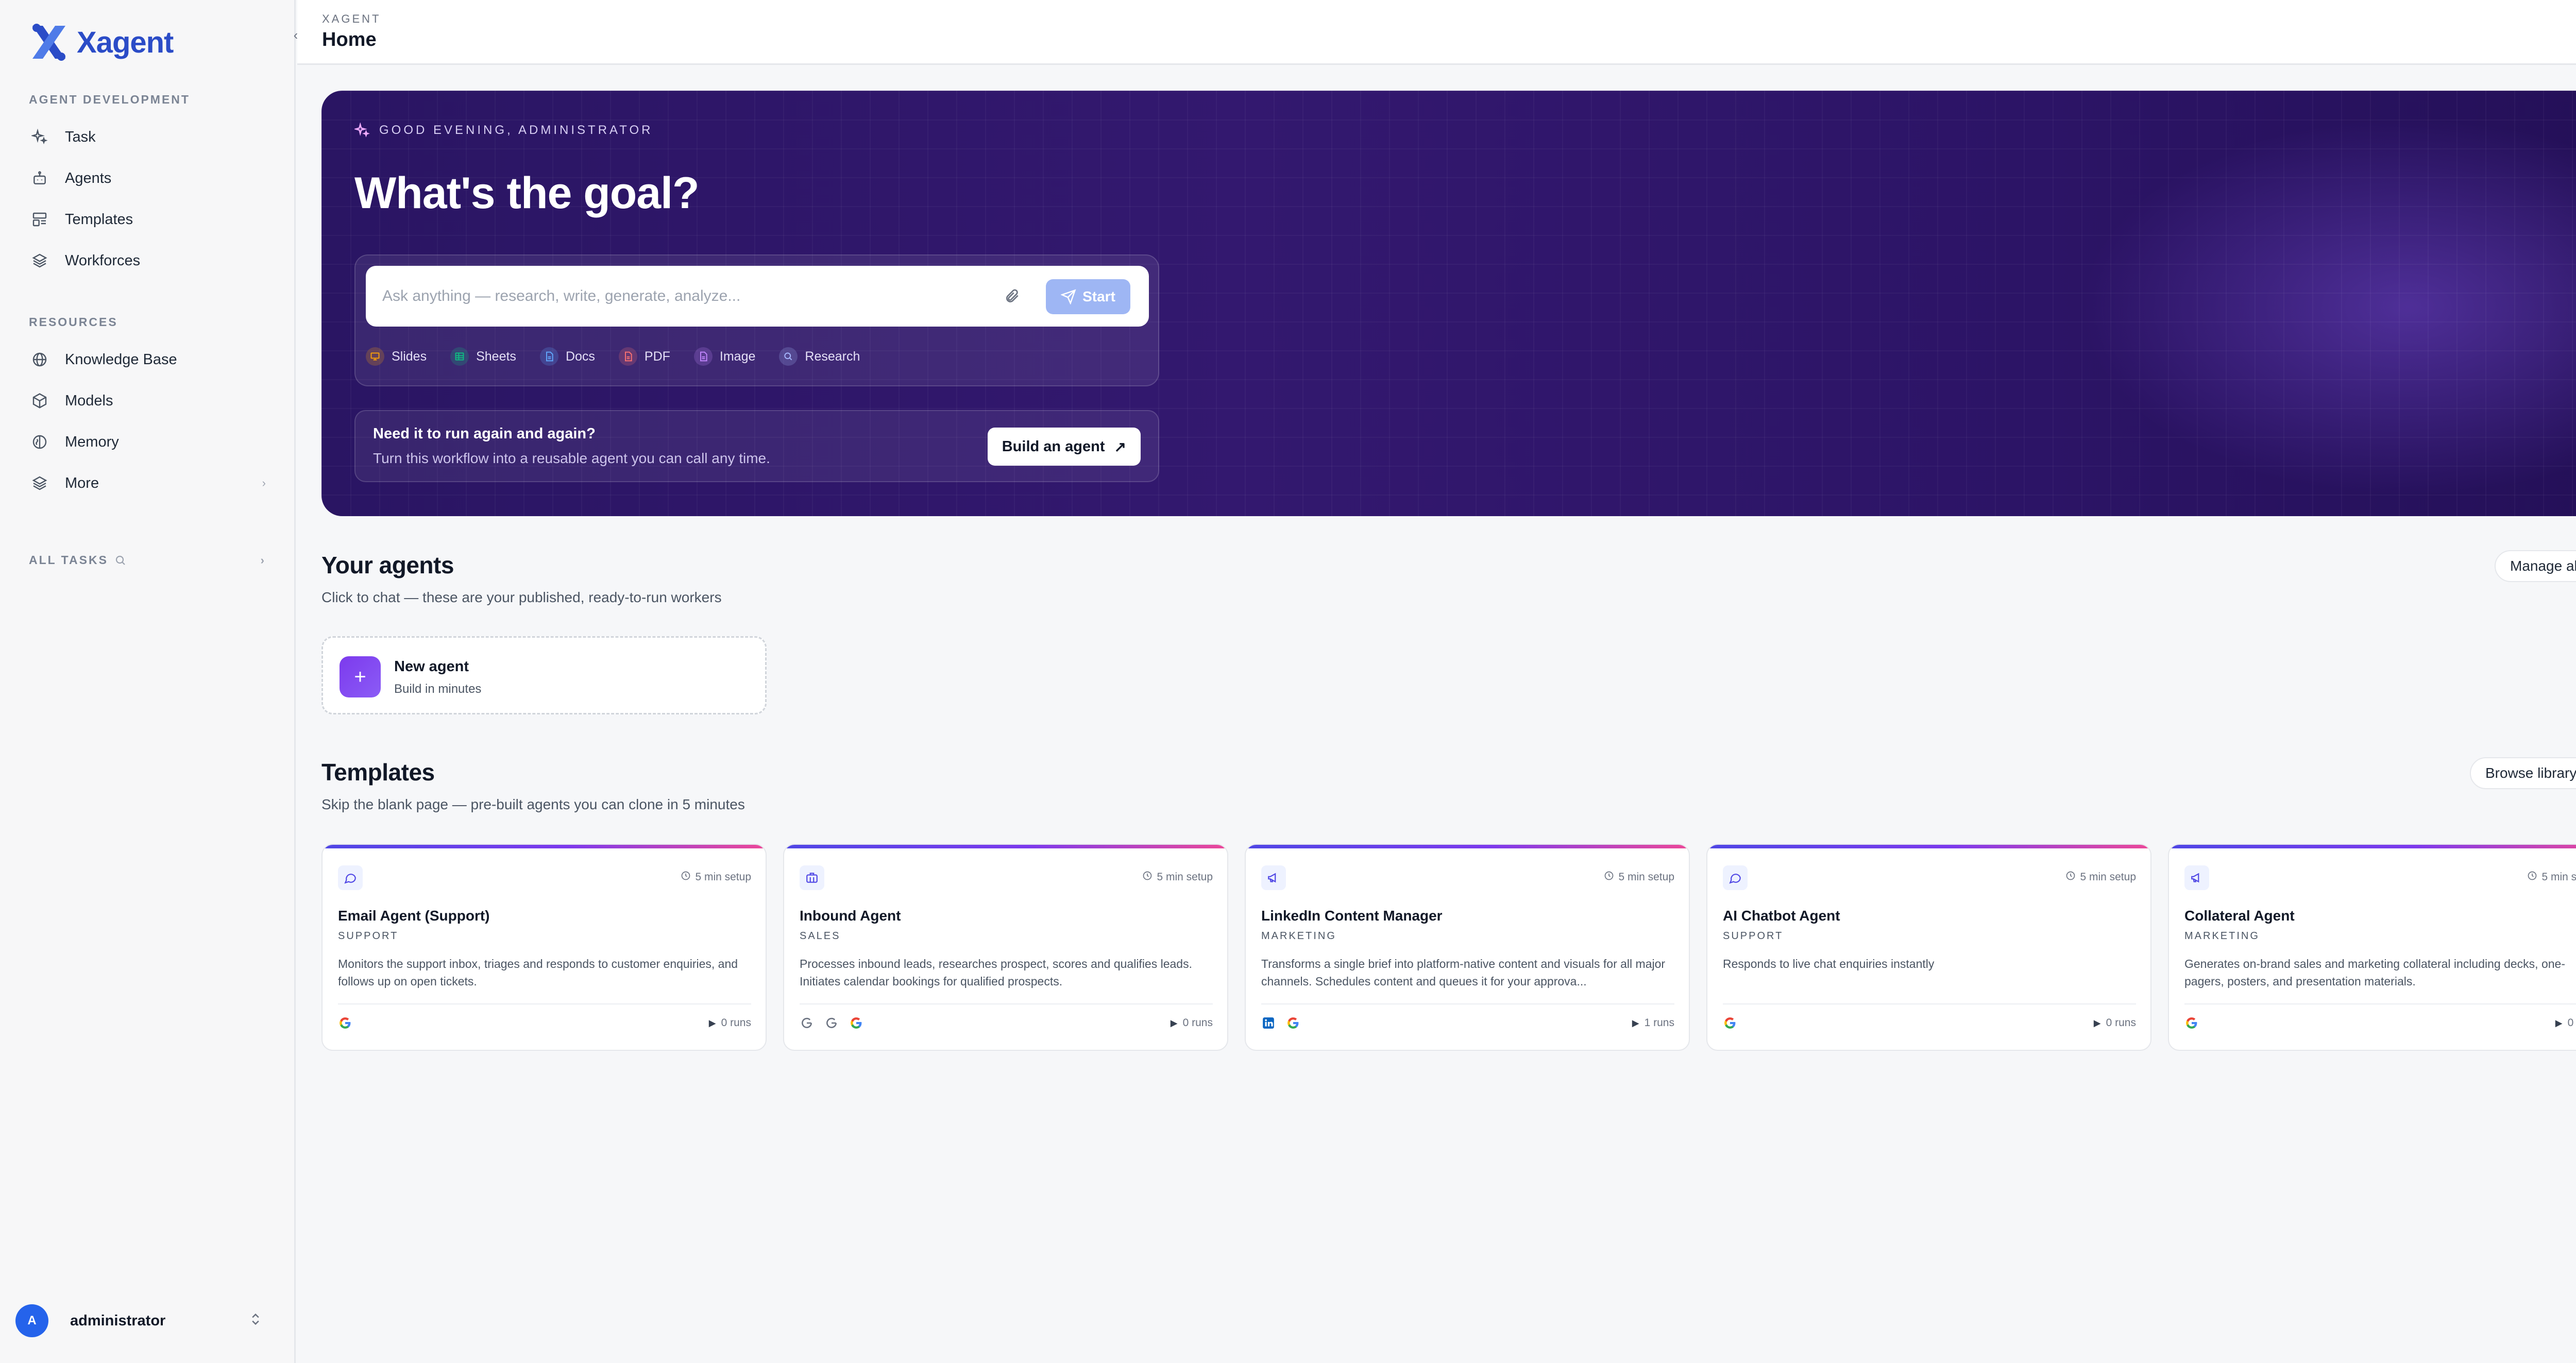 The image size is (2576, 1363). Describe the element at coordinates (89, 400) in the screenshot. I see `sidebar-item-label: Models` at that location.